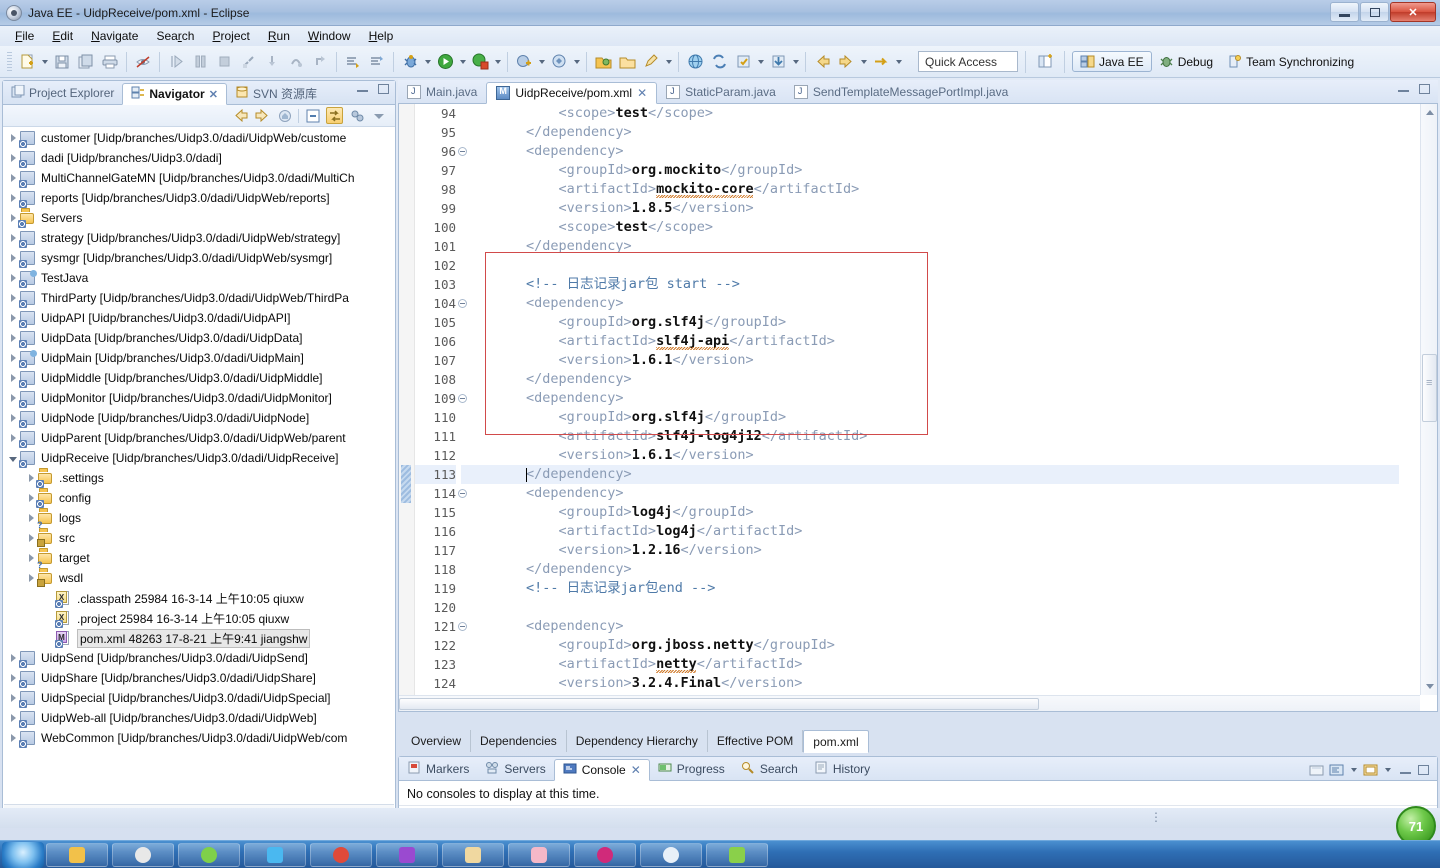 This screenshot has width=1440, height=868. Describe the element at coordinates (576, 62) in the screenshot. I see `open-type-dropdown-icon` at that location.